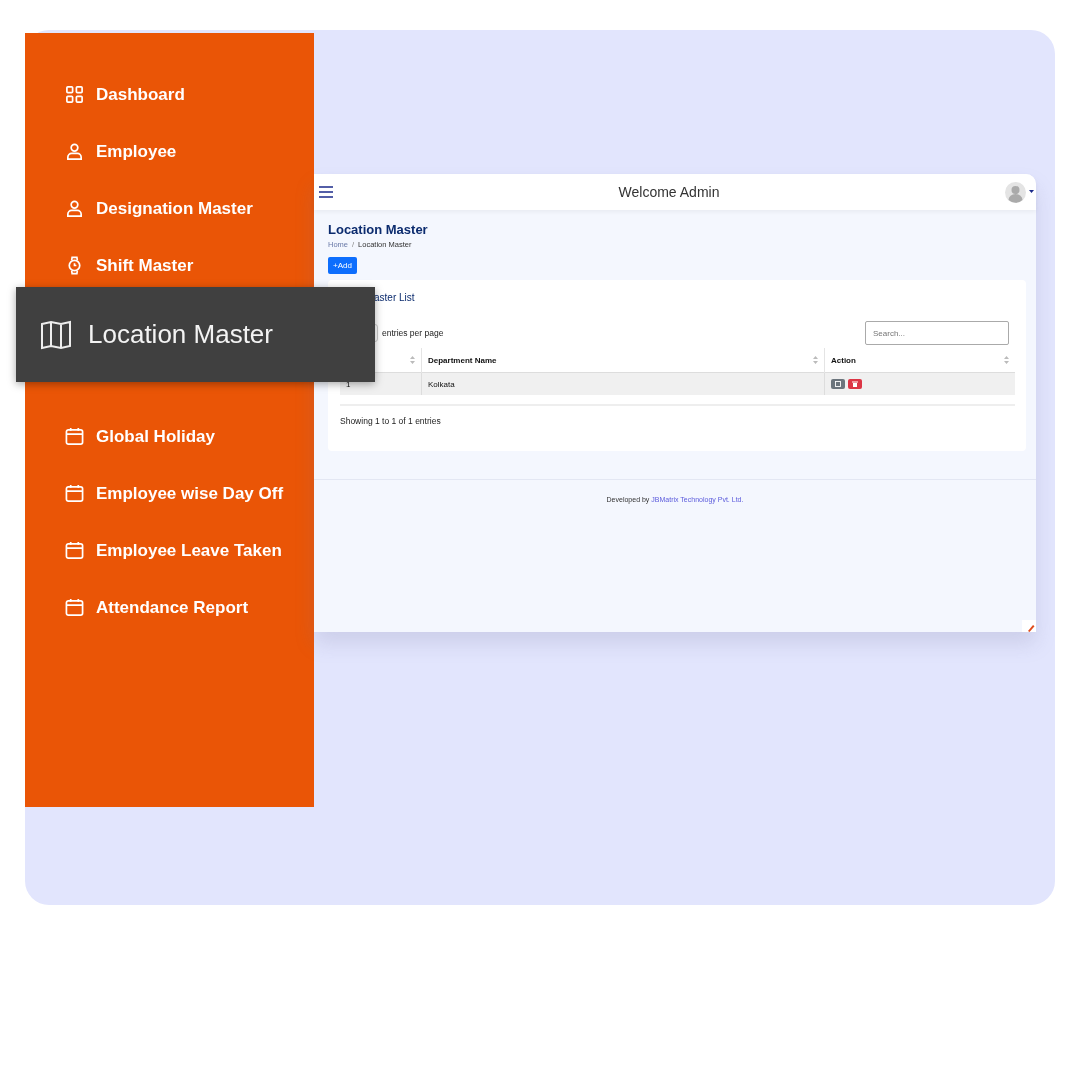  Describe the element at coordinates (413, 333) in the screenshot. I see `entries-label: entries per page` at that location.